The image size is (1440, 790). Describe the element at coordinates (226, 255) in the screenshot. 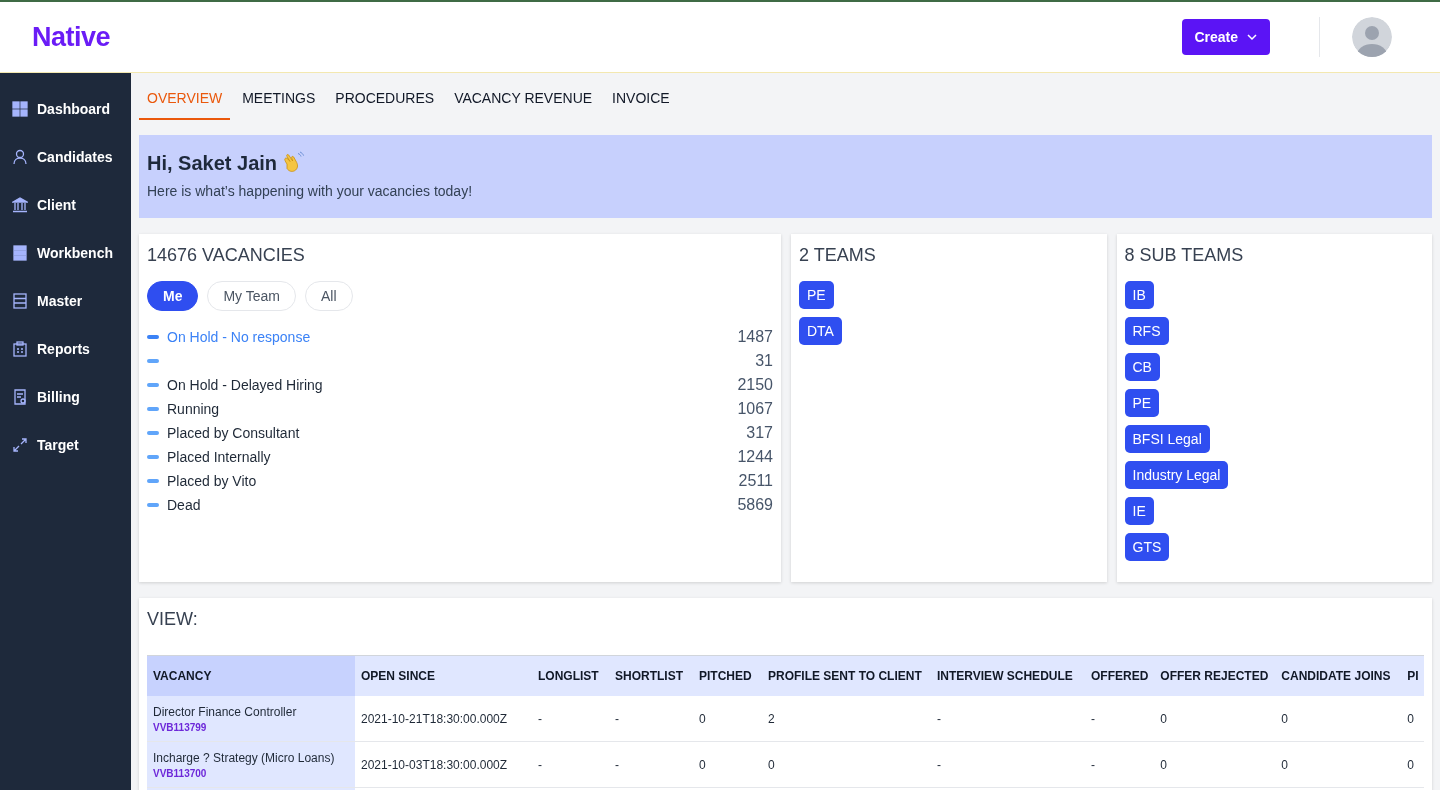

I see `card-title: 14676 VACANCIES` at that location.